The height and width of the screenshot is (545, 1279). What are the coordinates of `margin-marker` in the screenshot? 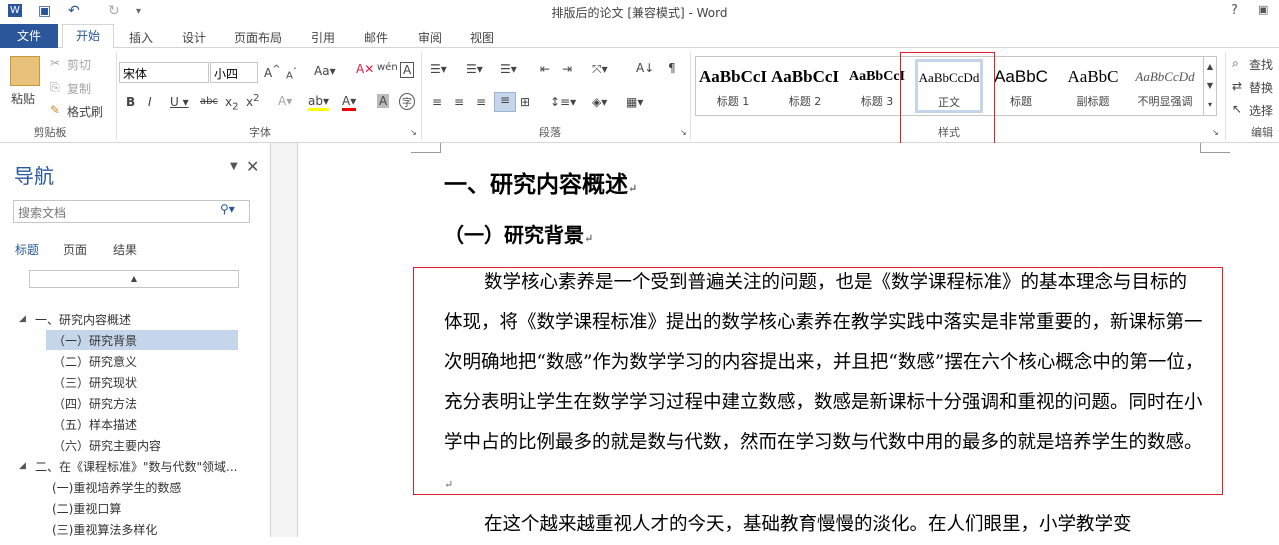 It's located at (1215, 148).